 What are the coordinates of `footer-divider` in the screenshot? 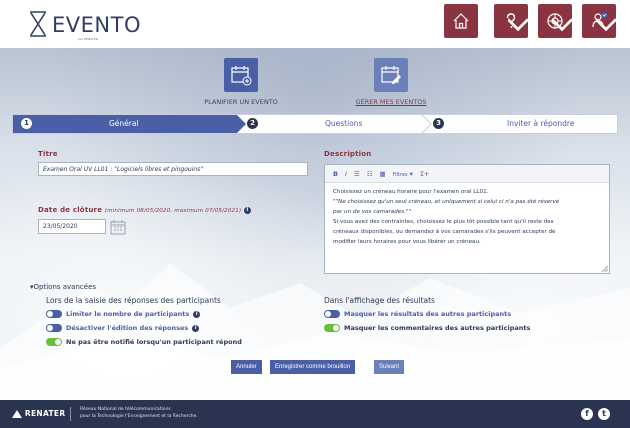 It's located at (70, 414).